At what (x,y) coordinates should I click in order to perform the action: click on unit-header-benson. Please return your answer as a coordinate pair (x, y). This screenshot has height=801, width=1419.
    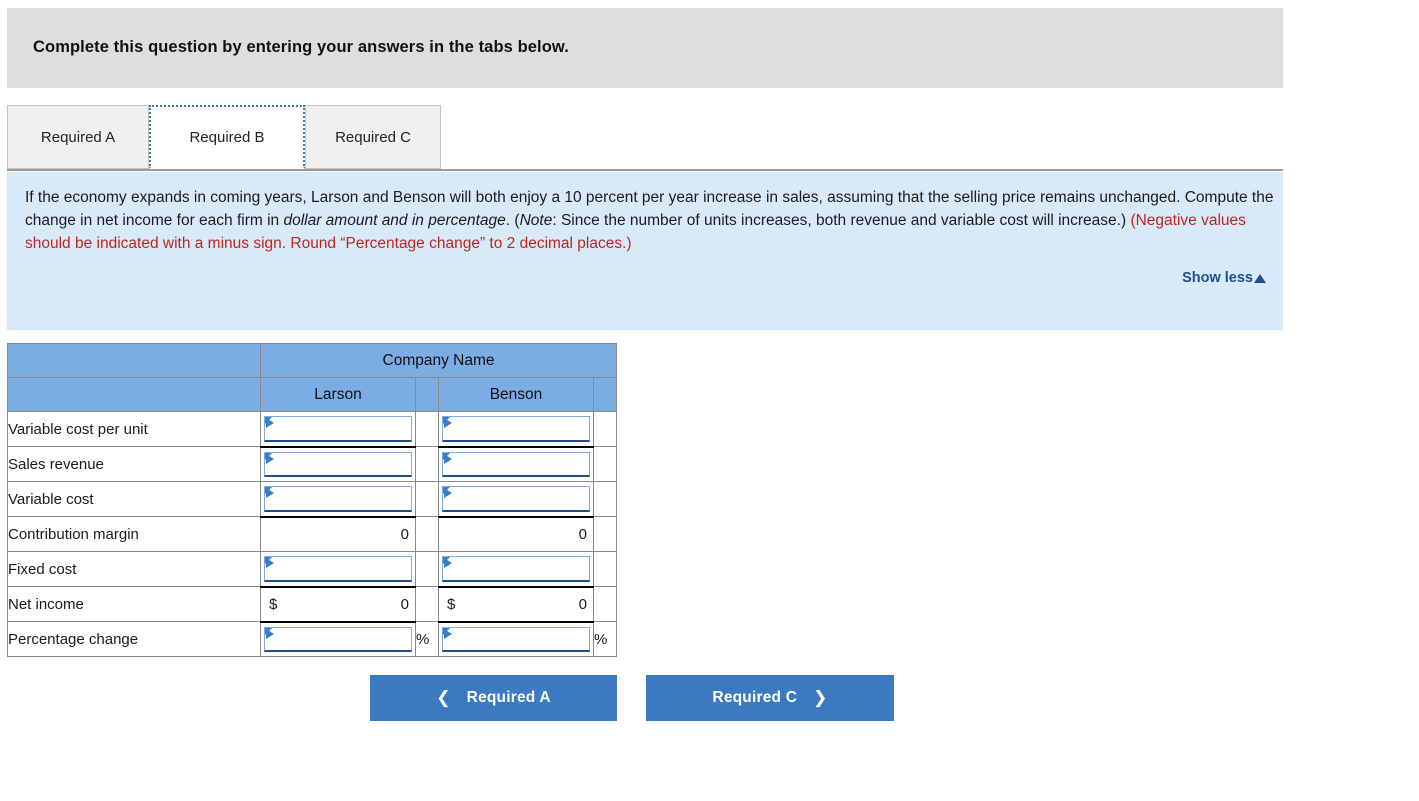
    Looking at the image, I should click on (605, 394).